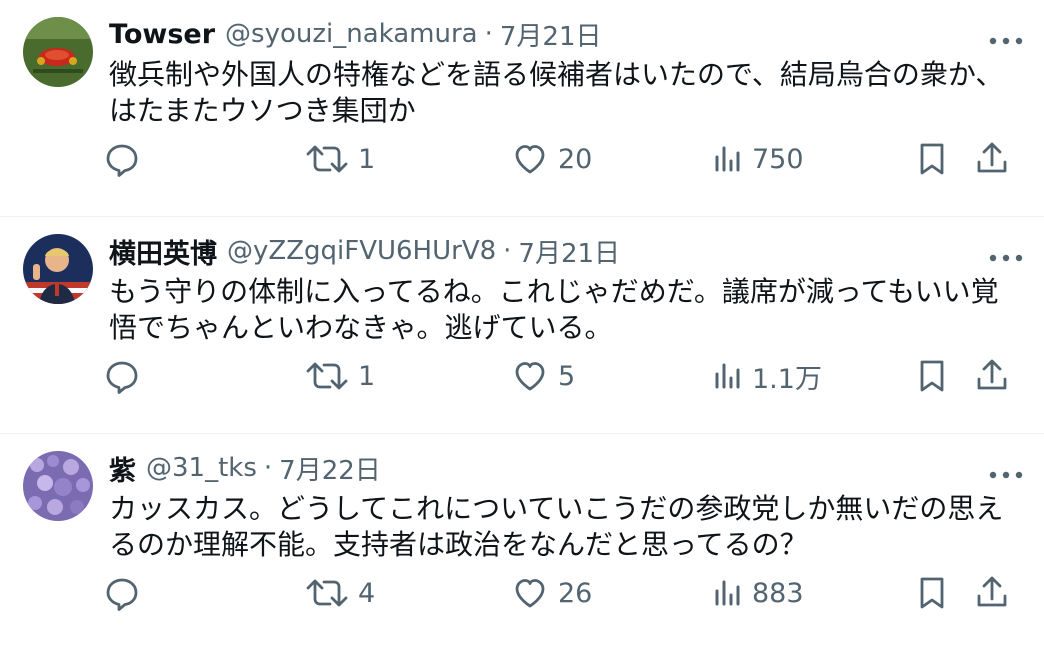 This screenshot has width=1044, height=652. Describe the element at coordinates (550, 159) in the screenshot. I see `like-button: 20` at that location.